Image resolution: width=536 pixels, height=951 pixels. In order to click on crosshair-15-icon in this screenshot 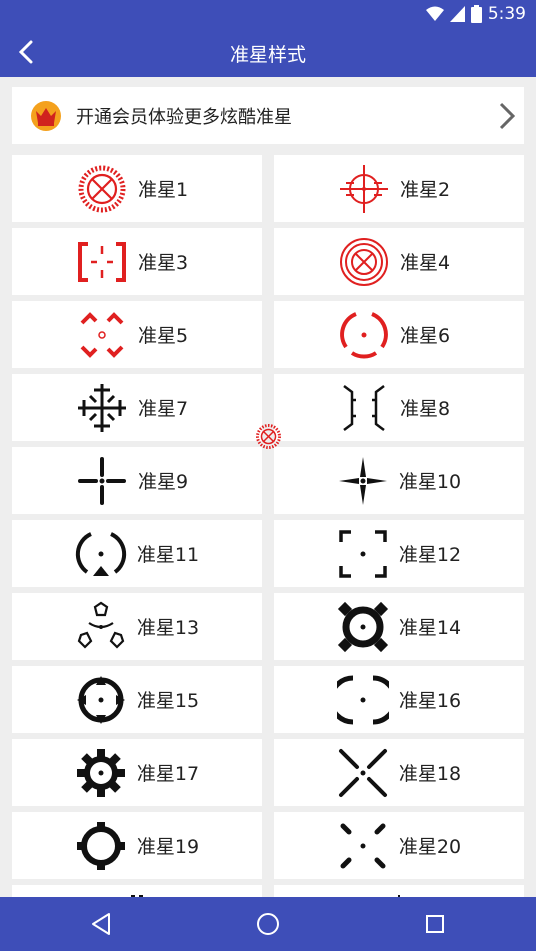, I will do `click(100, 699)`.